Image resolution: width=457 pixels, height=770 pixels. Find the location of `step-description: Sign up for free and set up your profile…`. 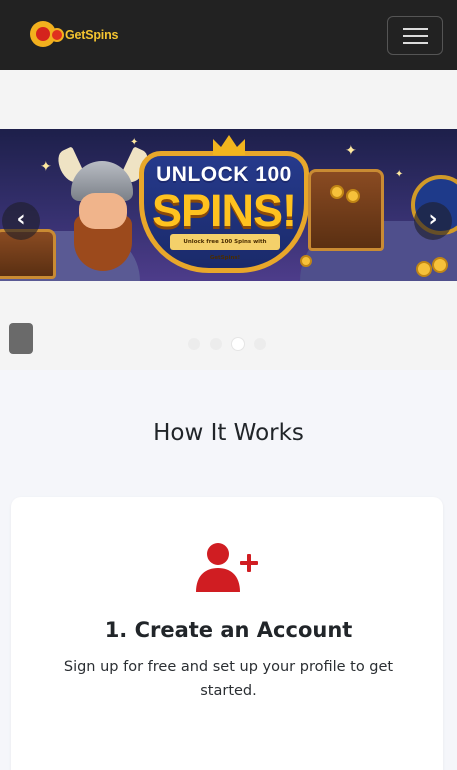

step-description: Sign up for free and set up your profile… is located at coordinates (228, 679).